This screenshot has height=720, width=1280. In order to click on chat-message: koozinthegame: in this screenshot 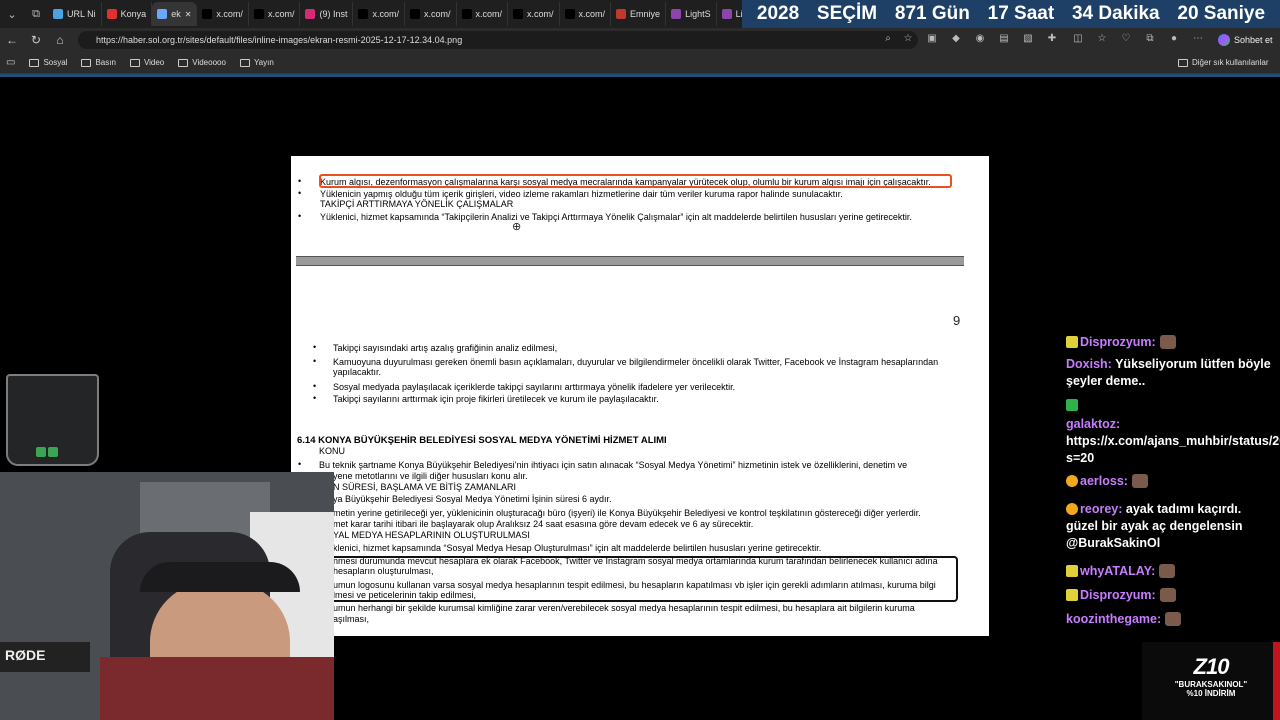, I will do `click(1171, 619)`.